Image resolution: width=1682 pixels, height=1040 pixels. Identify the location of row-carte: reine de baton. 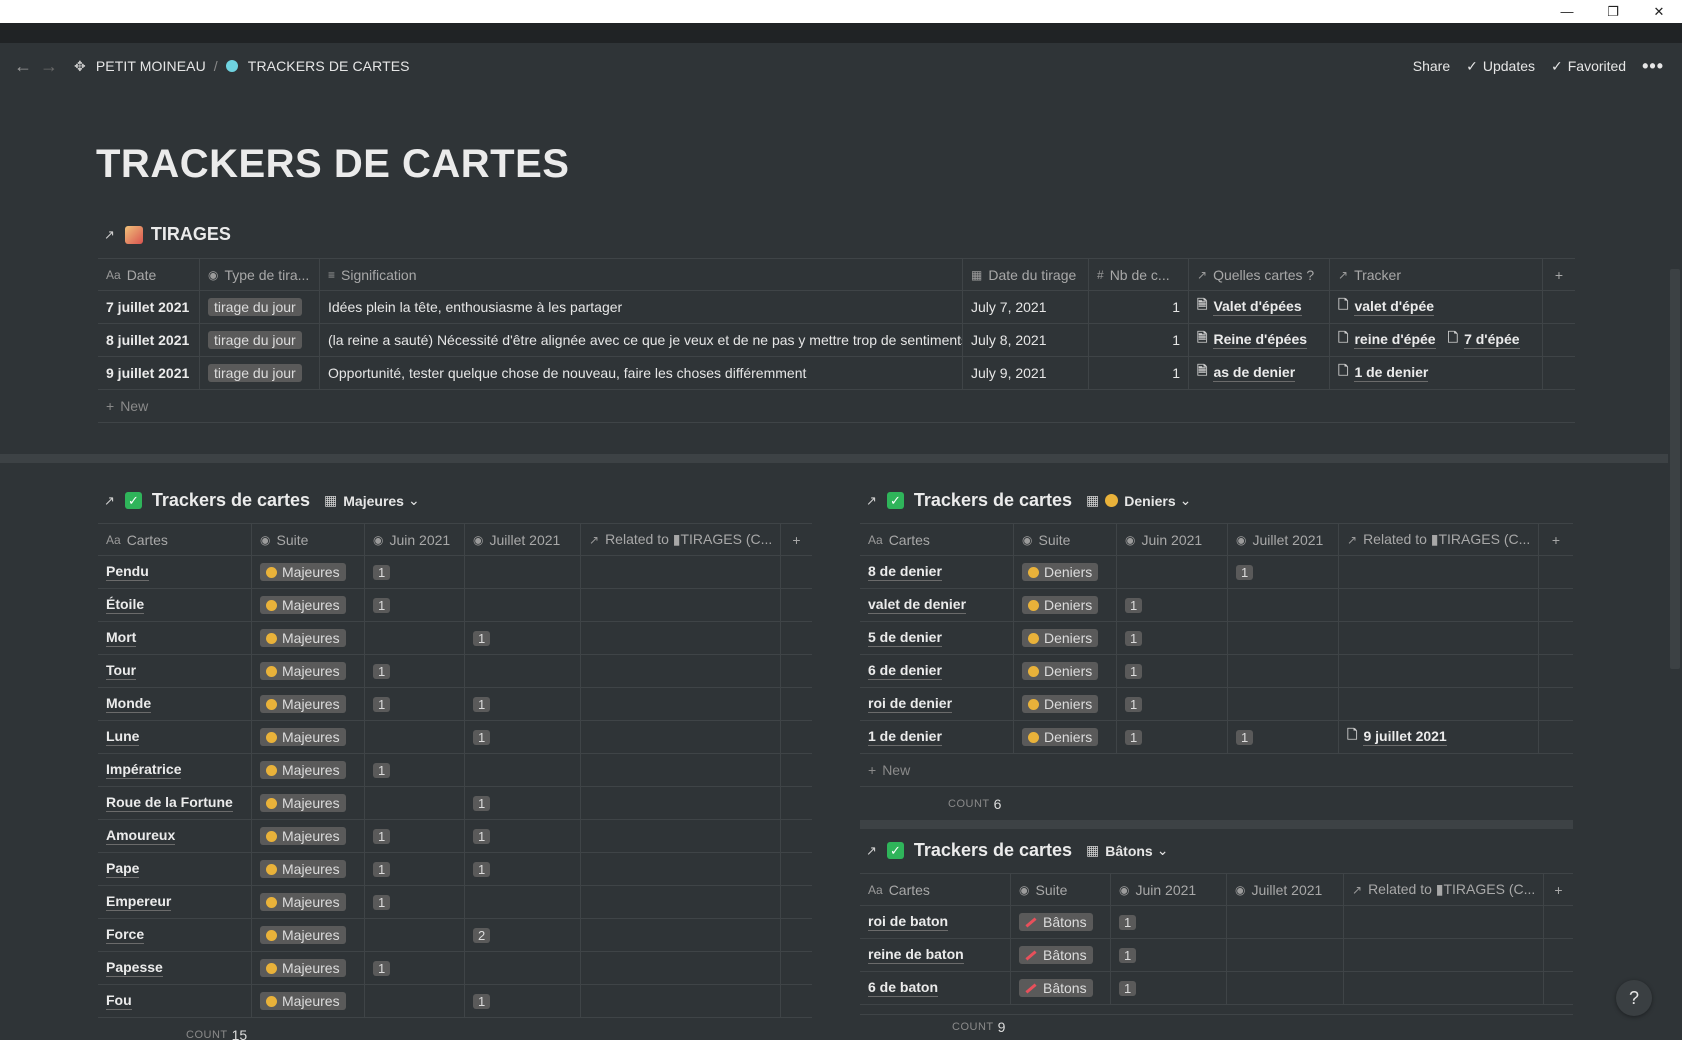
(935, 955).